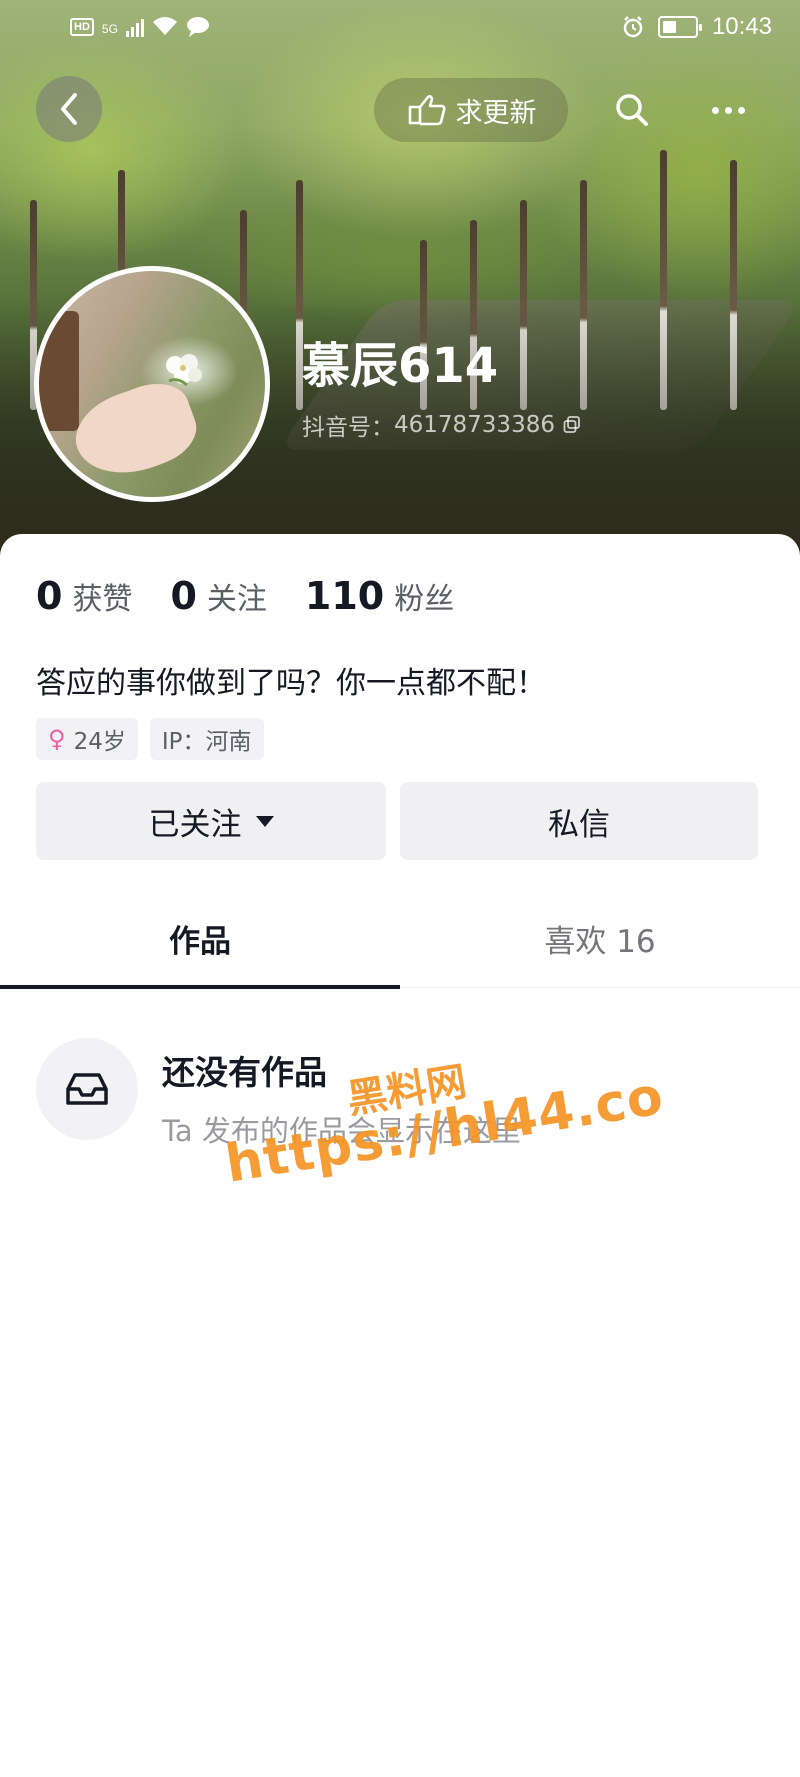  I want to click on message-label: 私信, so click(579, 824).